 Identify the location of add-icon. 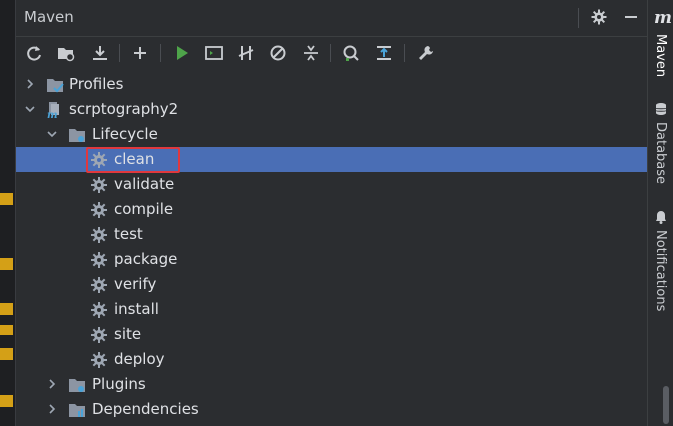
(140, 53).